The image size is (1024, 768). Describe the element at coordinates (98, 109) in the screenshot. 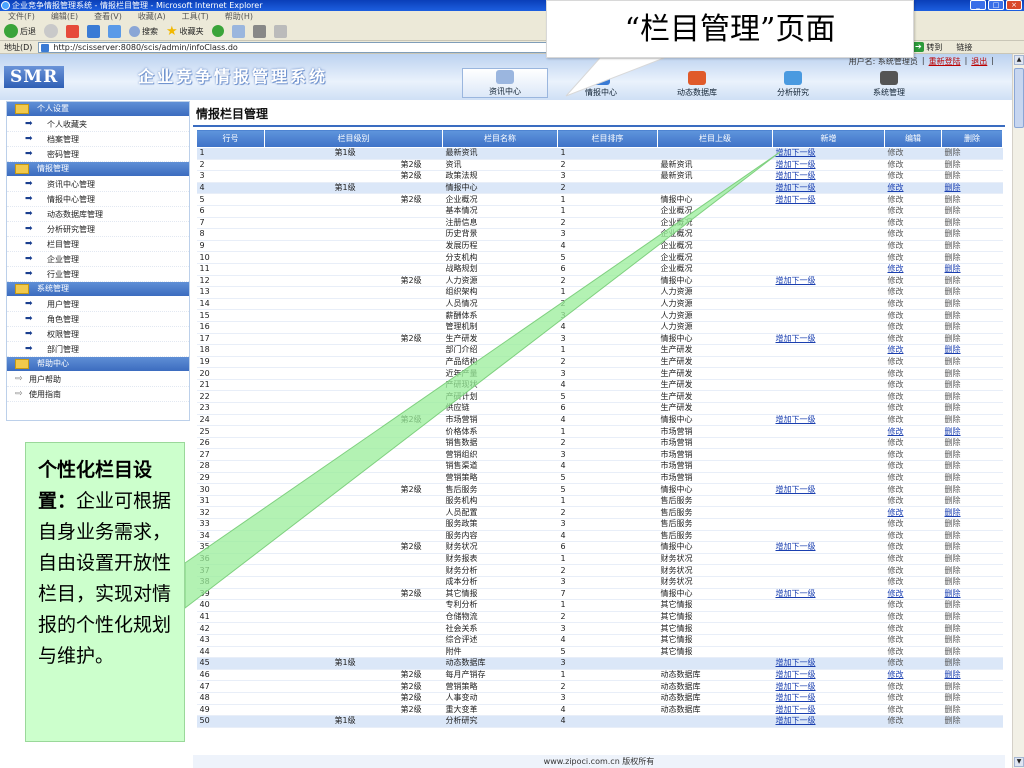

I see `sidebar-section-header: 个人设置` at that location.